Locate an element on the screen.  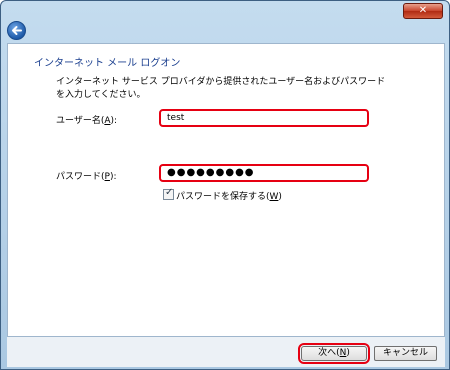
title-bar: ✕ is located at coordinates (225, 10).